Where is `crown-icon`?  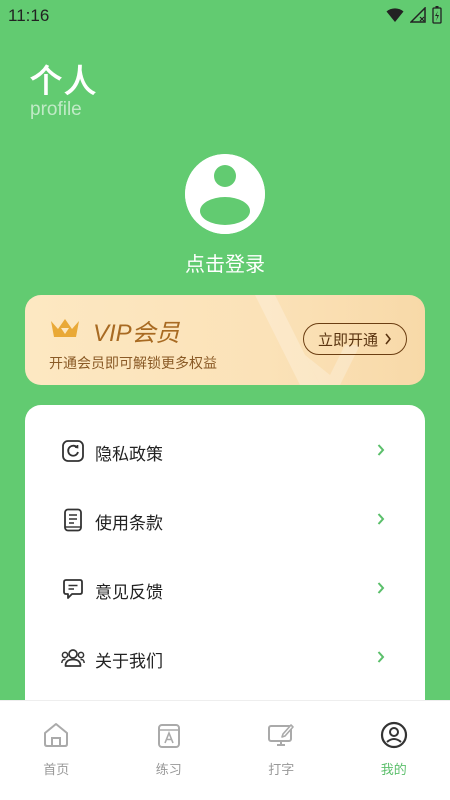 crown-icon is located at coordinates (65, 328).